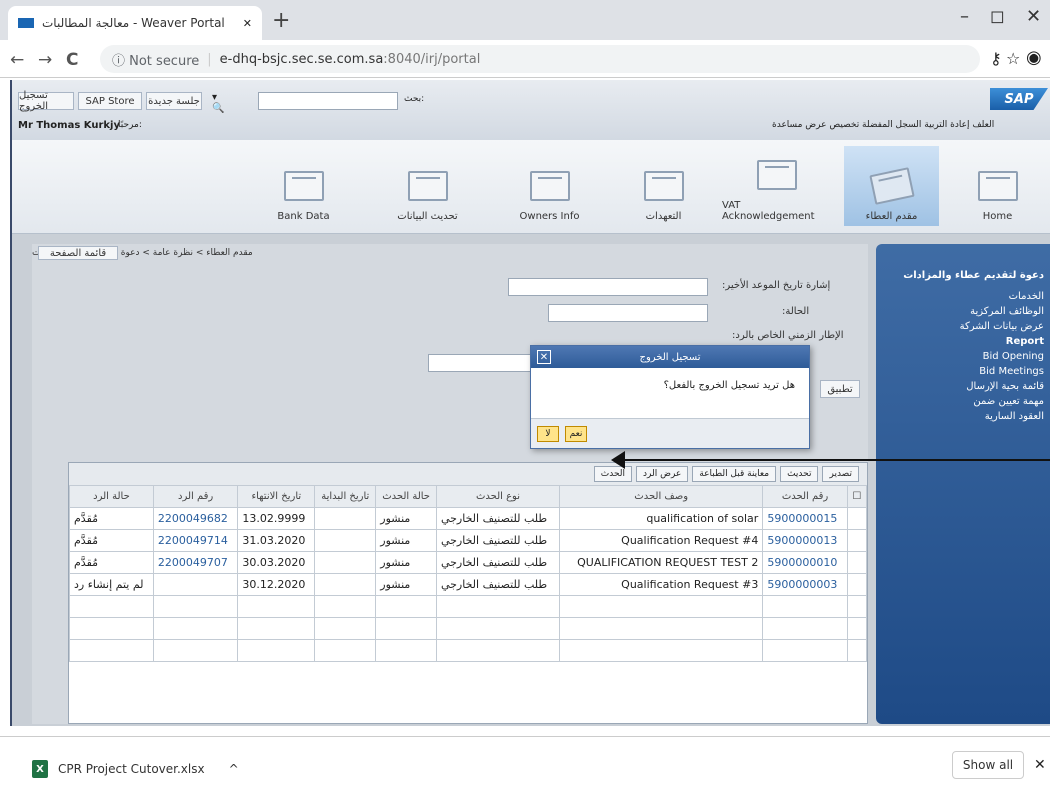 Image resolution: width=1050 pixels, height=796 pixels. I want to click on new-tab-button: +, so click(281, 20).